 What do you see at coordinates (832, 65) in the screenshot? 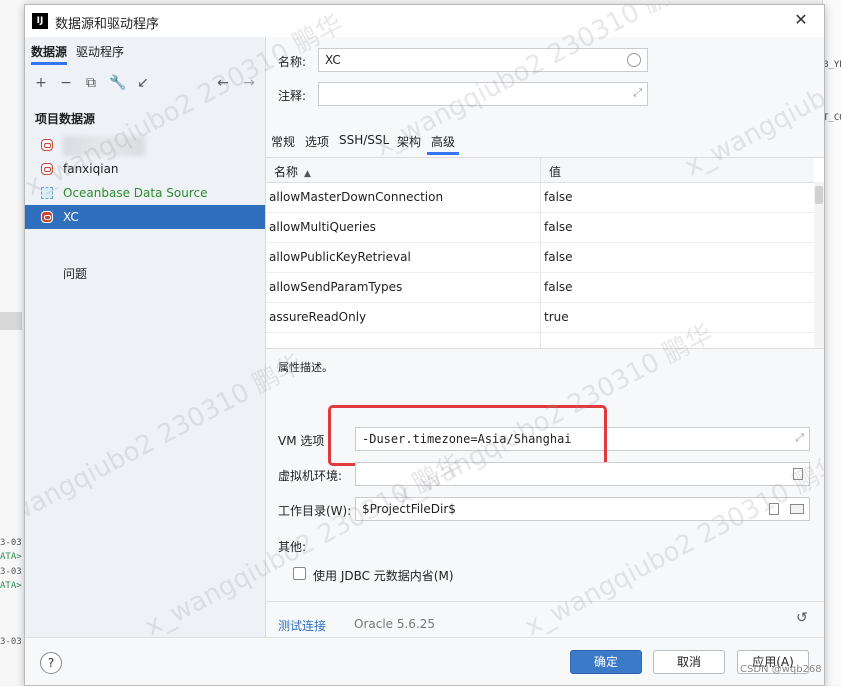
I see `background-code-text: B_YE` at bounding box center [832, 65].